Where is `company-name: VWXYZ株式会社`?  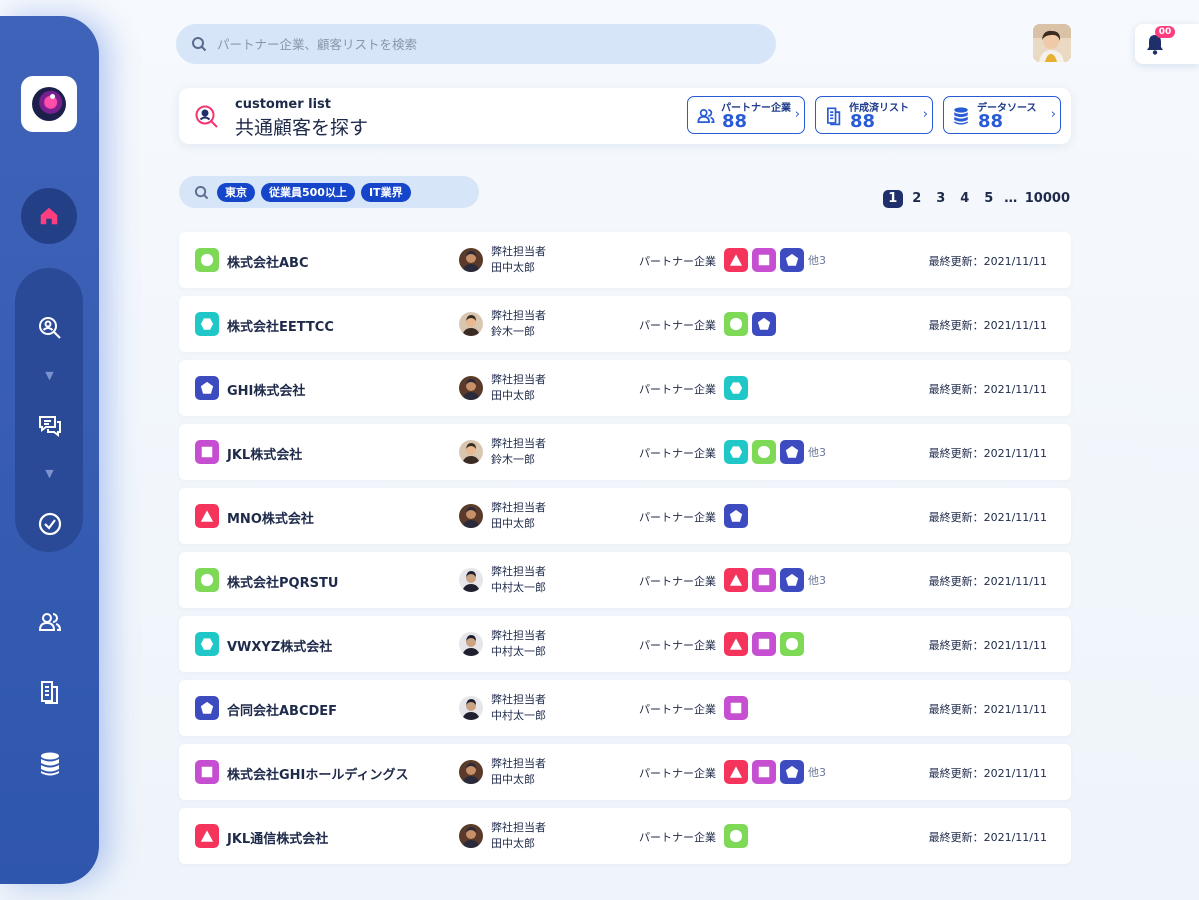 company-name: VWXYZ株式会社 is located at coordinates (279, 645).